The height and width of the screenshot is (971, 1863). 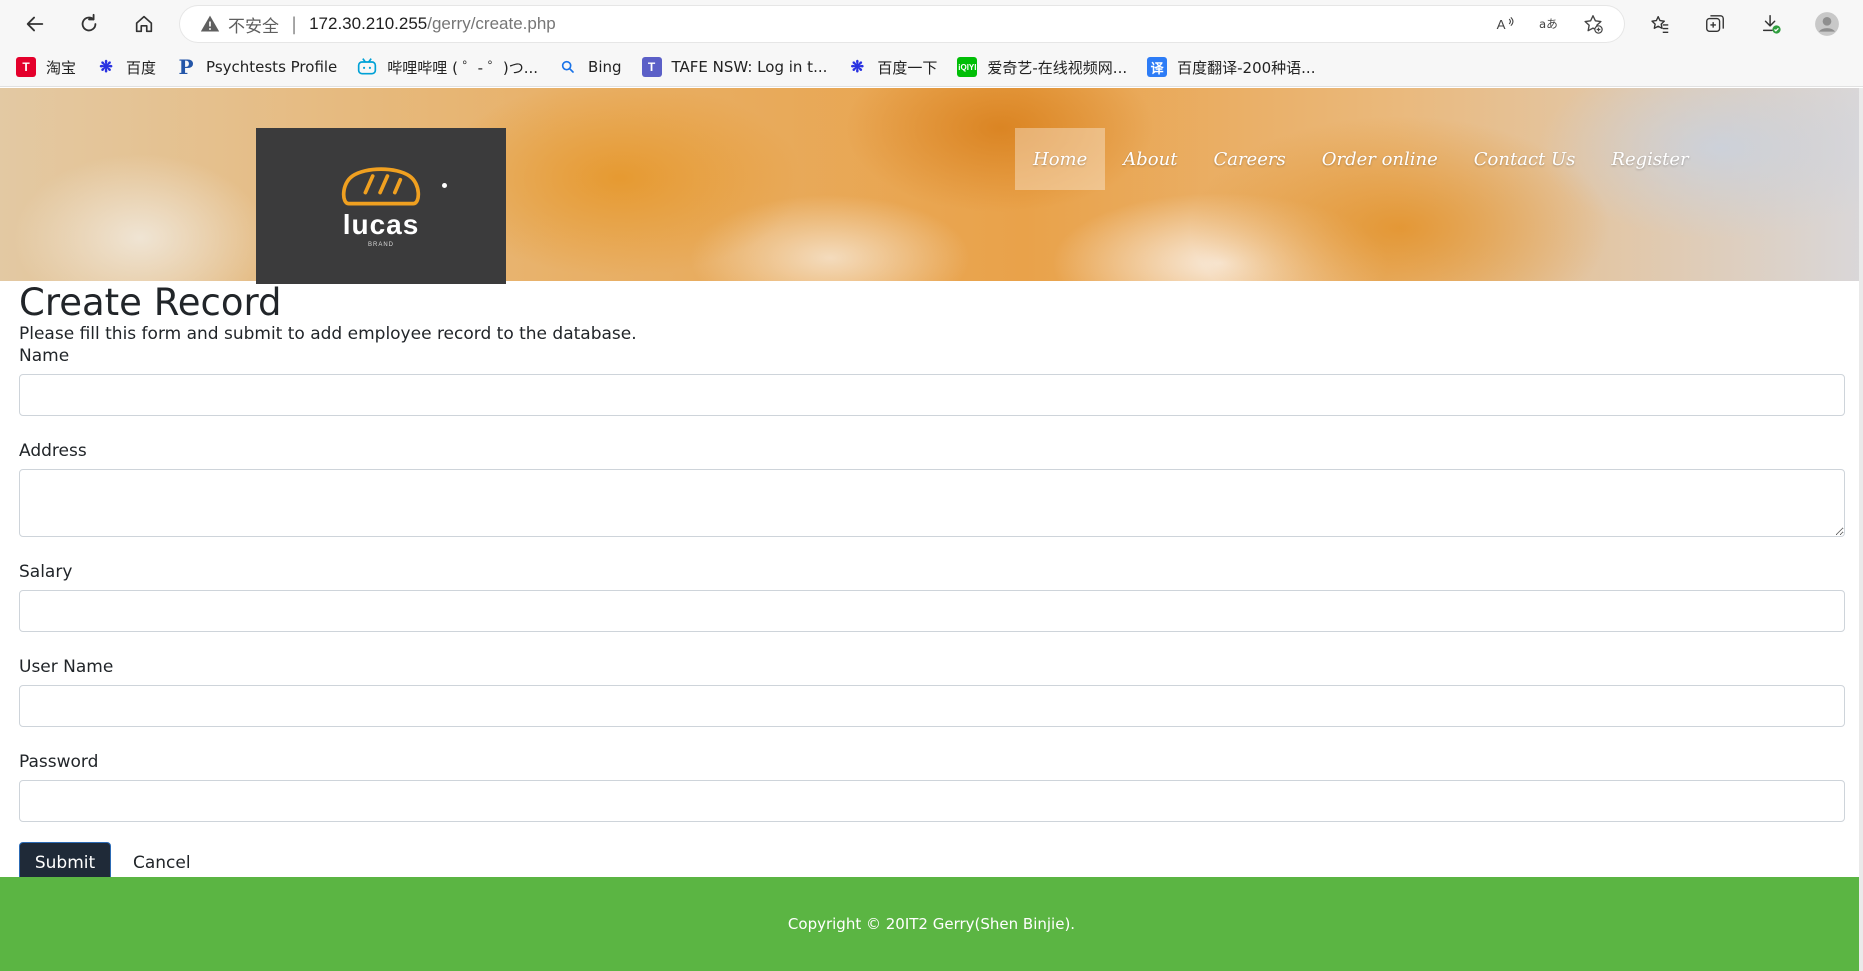 What do you see at coordinates (162, 863) in the screenshot?
I see `cancel-link: Cancel` at bounding box center [162, 863].